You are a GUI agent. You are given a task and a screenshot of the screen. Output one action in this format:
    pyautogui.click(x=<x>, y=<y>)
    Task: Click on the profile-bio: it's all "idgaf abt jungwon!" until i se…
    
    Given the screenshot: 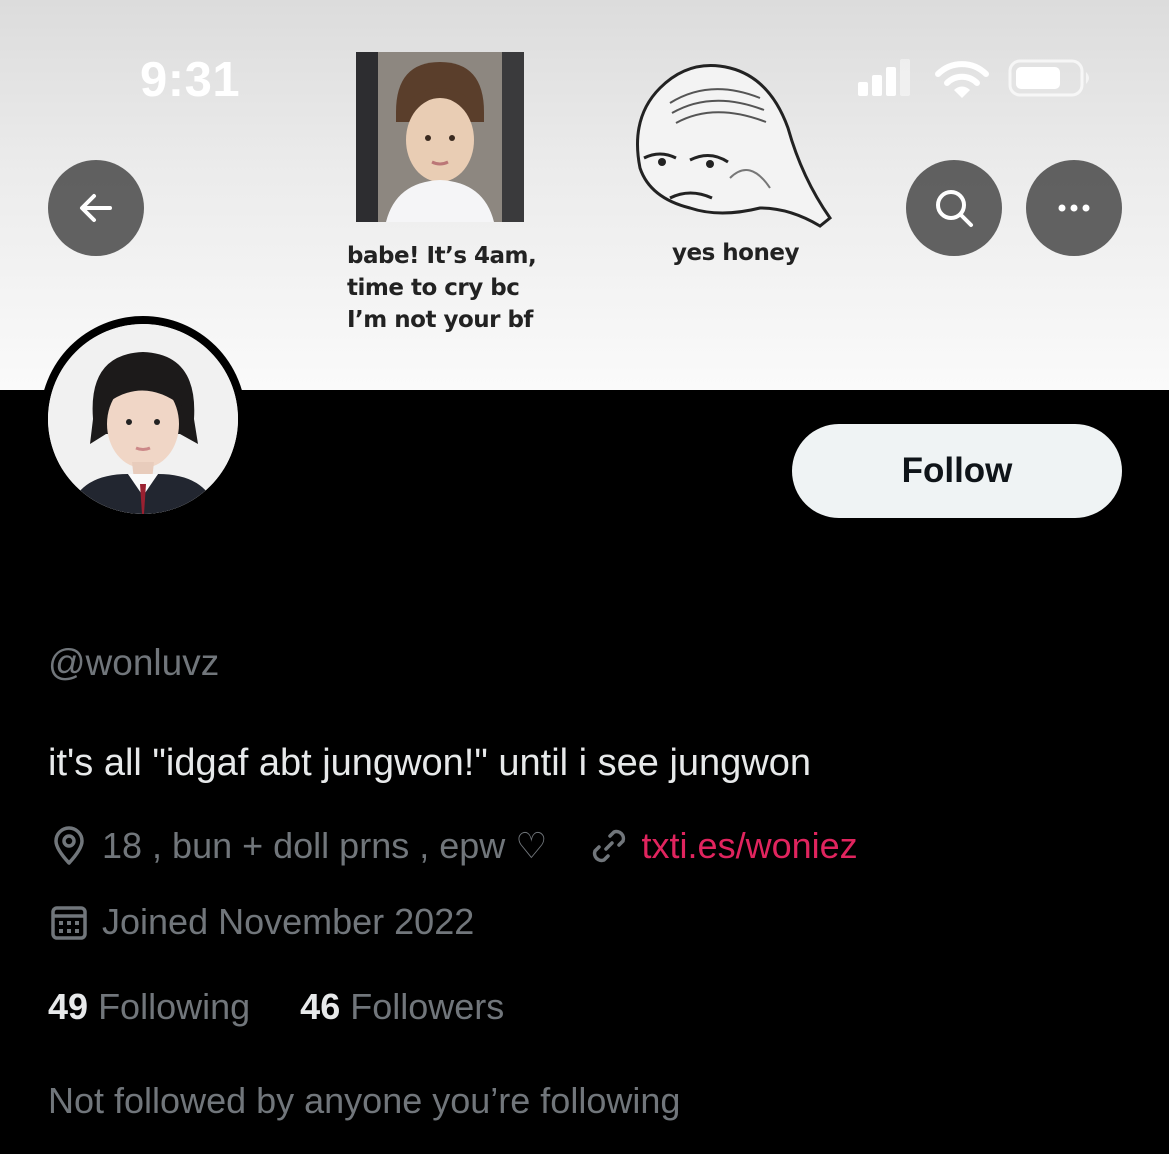 What is the action you would take?
    pyautogui.click(x=430, y=763)
    